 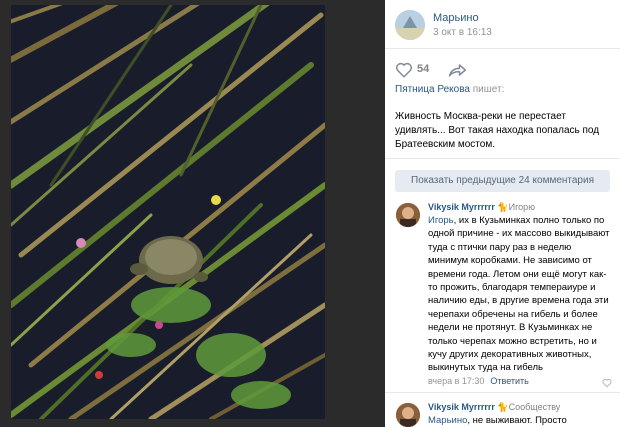 I want to click on comment-addressee: Марьино, so click(x=447, y=420).